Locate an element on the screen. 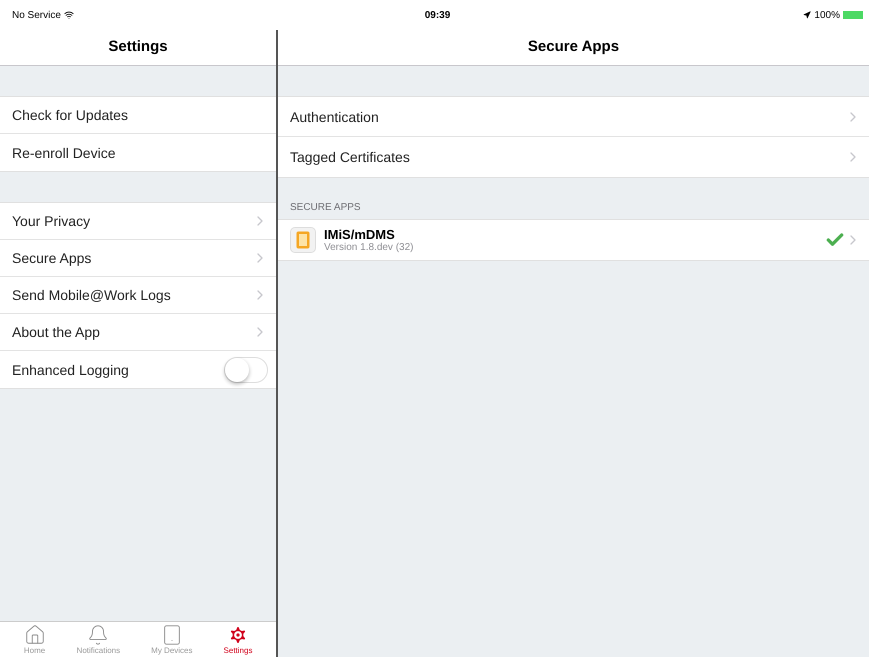 This screenshot has width=869, height=657. settings-row: About the App is located at coordinates (138, 332).